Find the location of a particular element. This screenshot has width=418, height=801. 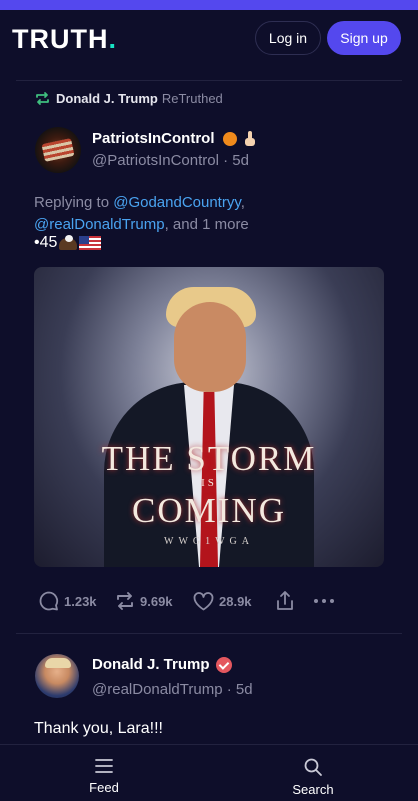

share-button is located at coordinates (287, 601).